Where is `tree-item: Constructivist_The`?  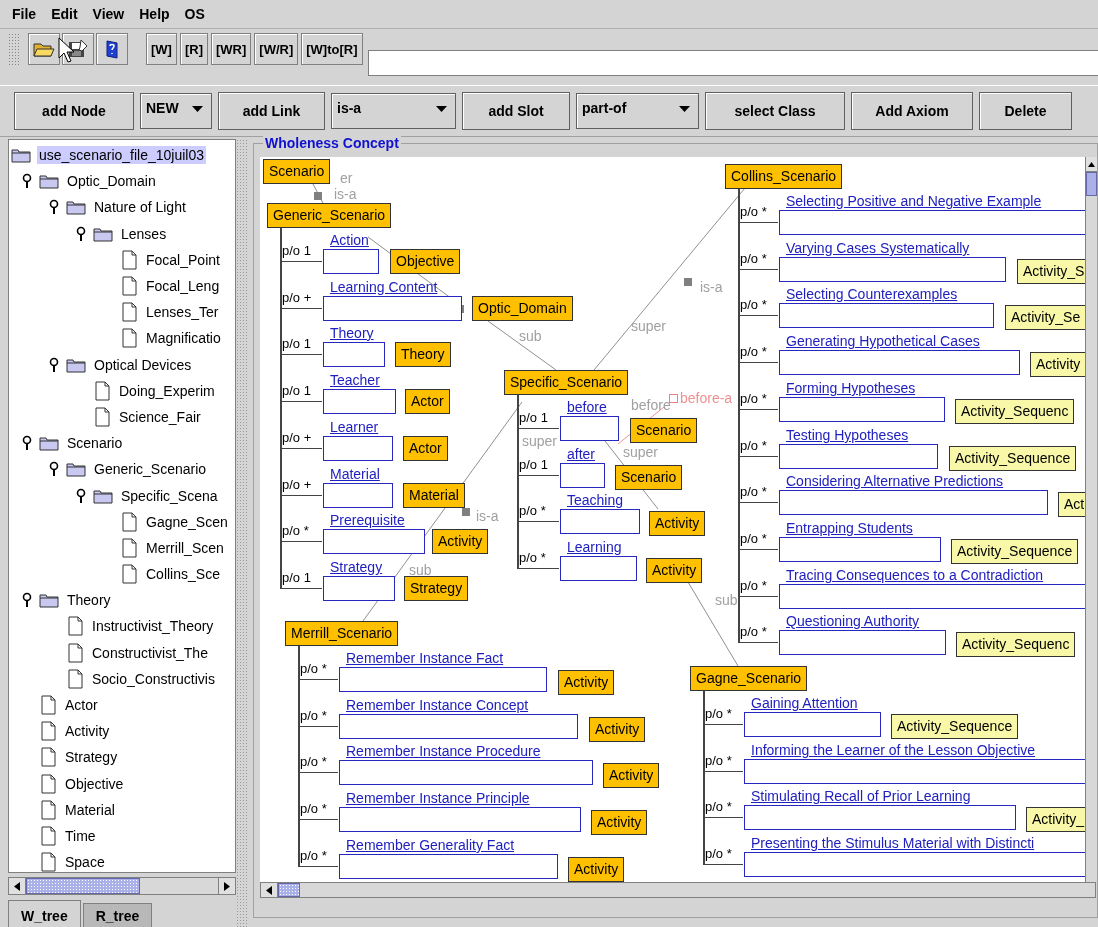 tree-item: Constructivist_The is located at coordinates (150, 652).